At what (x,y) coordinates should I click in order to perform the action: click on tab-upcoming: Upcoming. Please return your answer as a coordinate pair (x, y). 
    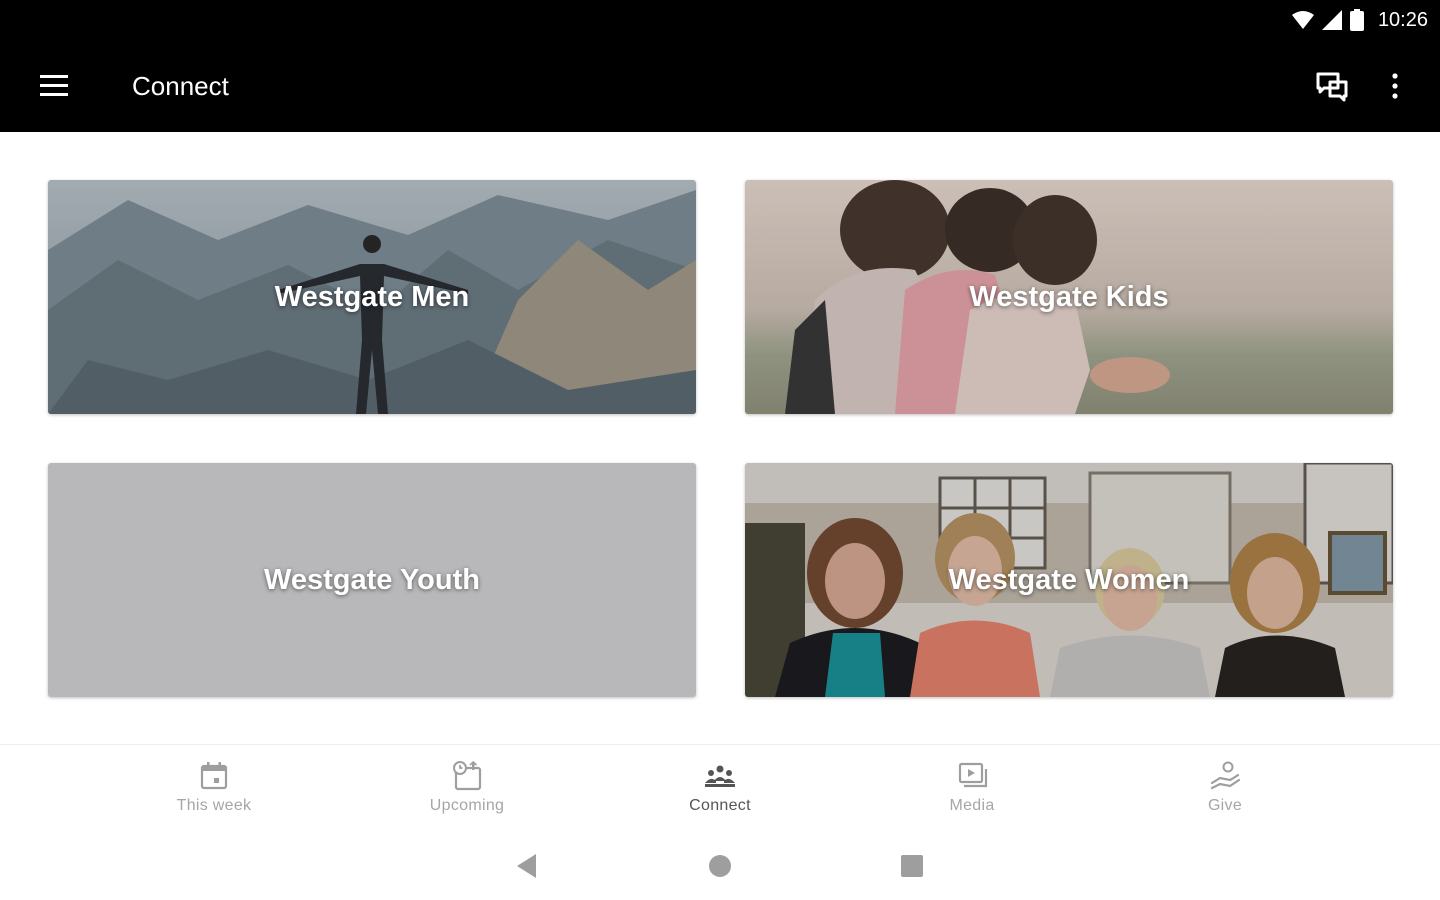
    Looking at the image, I should click on (467, 788).